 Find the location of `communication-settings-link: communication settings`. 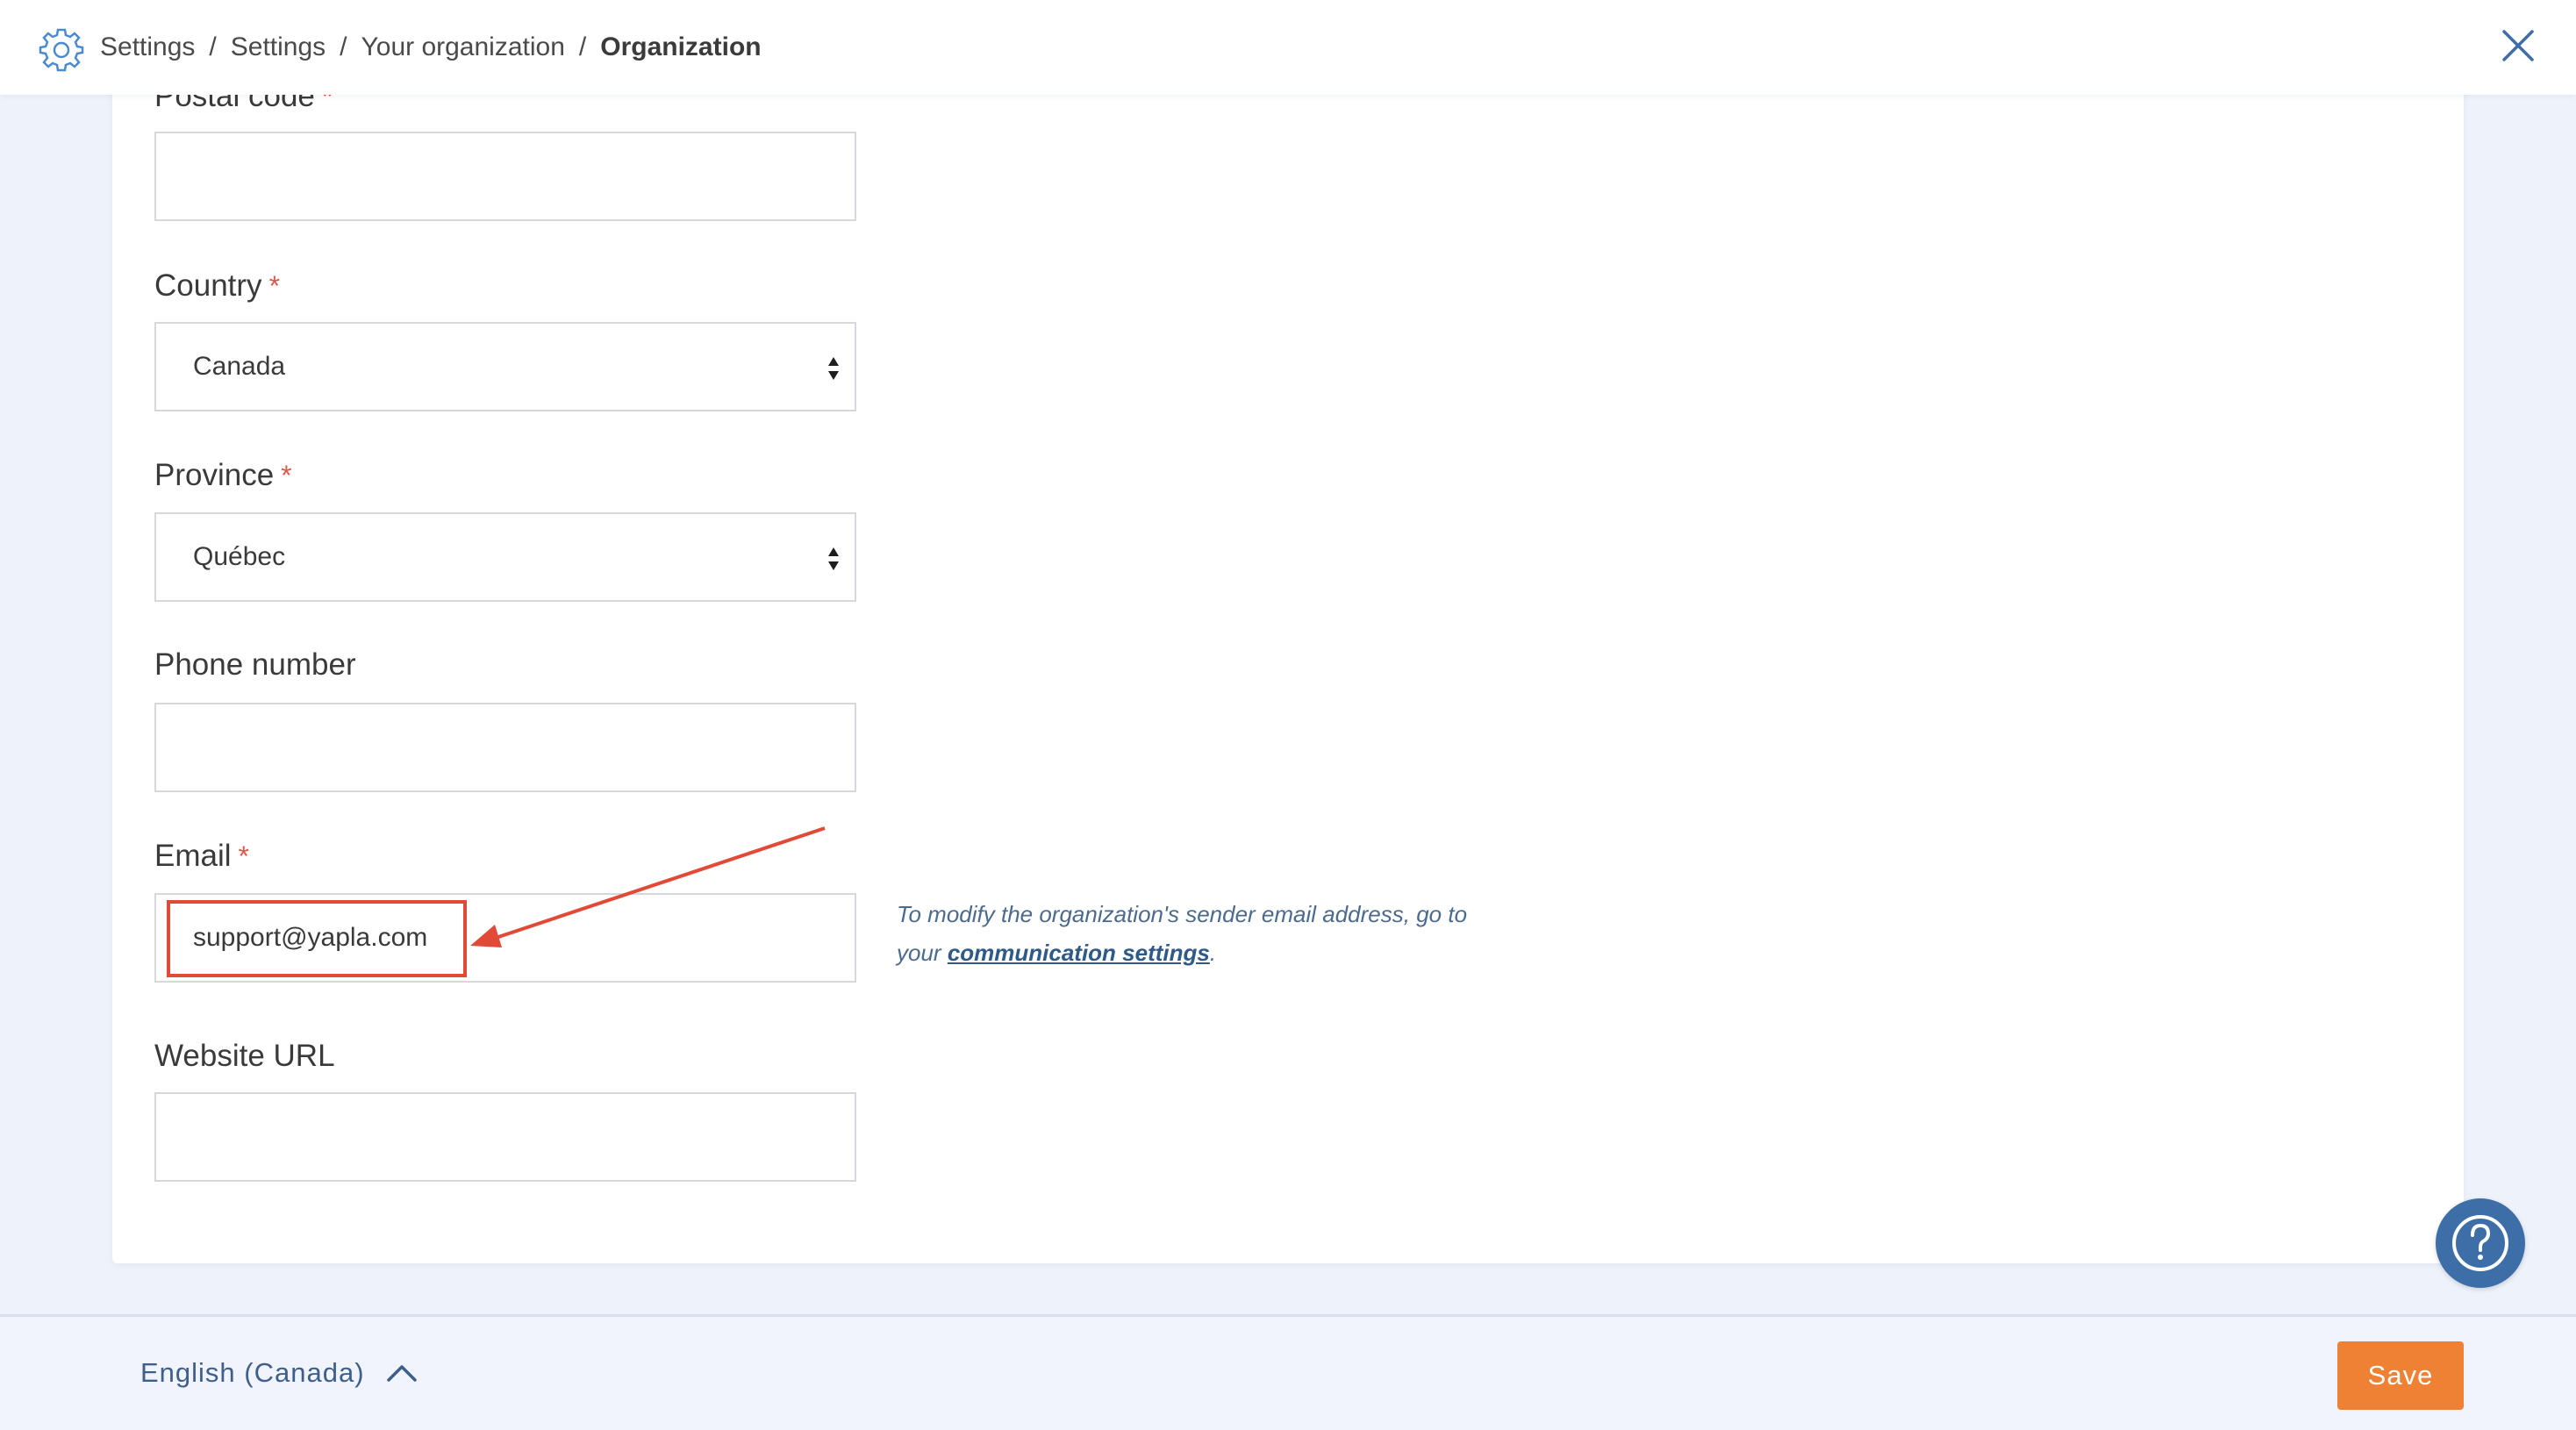

communication-settings-link: communication settings is located at coordinates (1079, 953).